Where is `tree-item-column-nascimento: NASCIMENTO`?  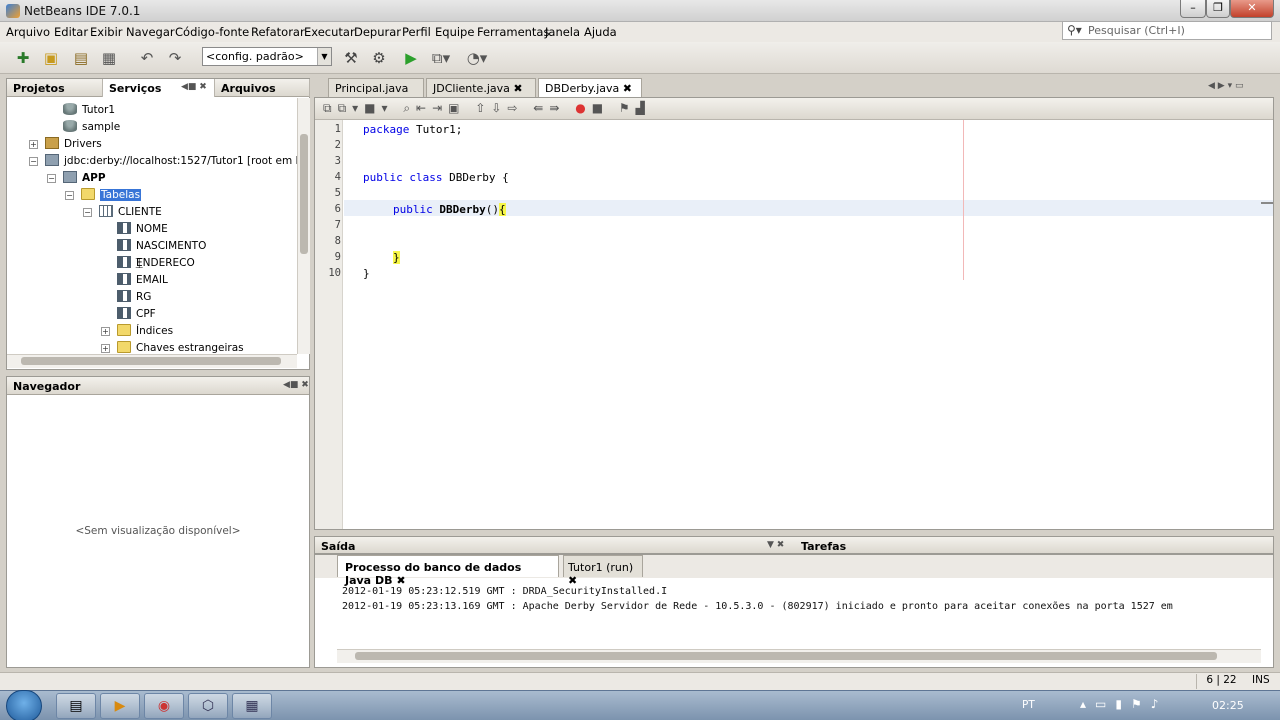 tree-item-column-nascimento: NASCIMENTO is located at coordinates (161, 247).